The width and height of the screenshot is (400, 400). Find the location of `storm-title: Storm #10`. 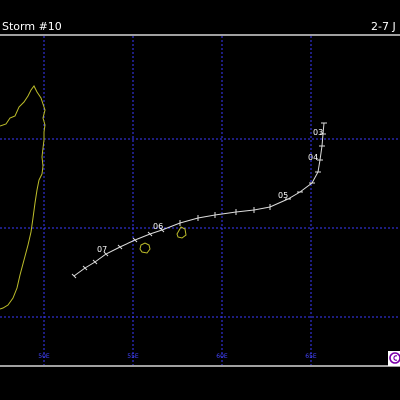

storm-title: Storm #10 is located at coordinates (32, 26).